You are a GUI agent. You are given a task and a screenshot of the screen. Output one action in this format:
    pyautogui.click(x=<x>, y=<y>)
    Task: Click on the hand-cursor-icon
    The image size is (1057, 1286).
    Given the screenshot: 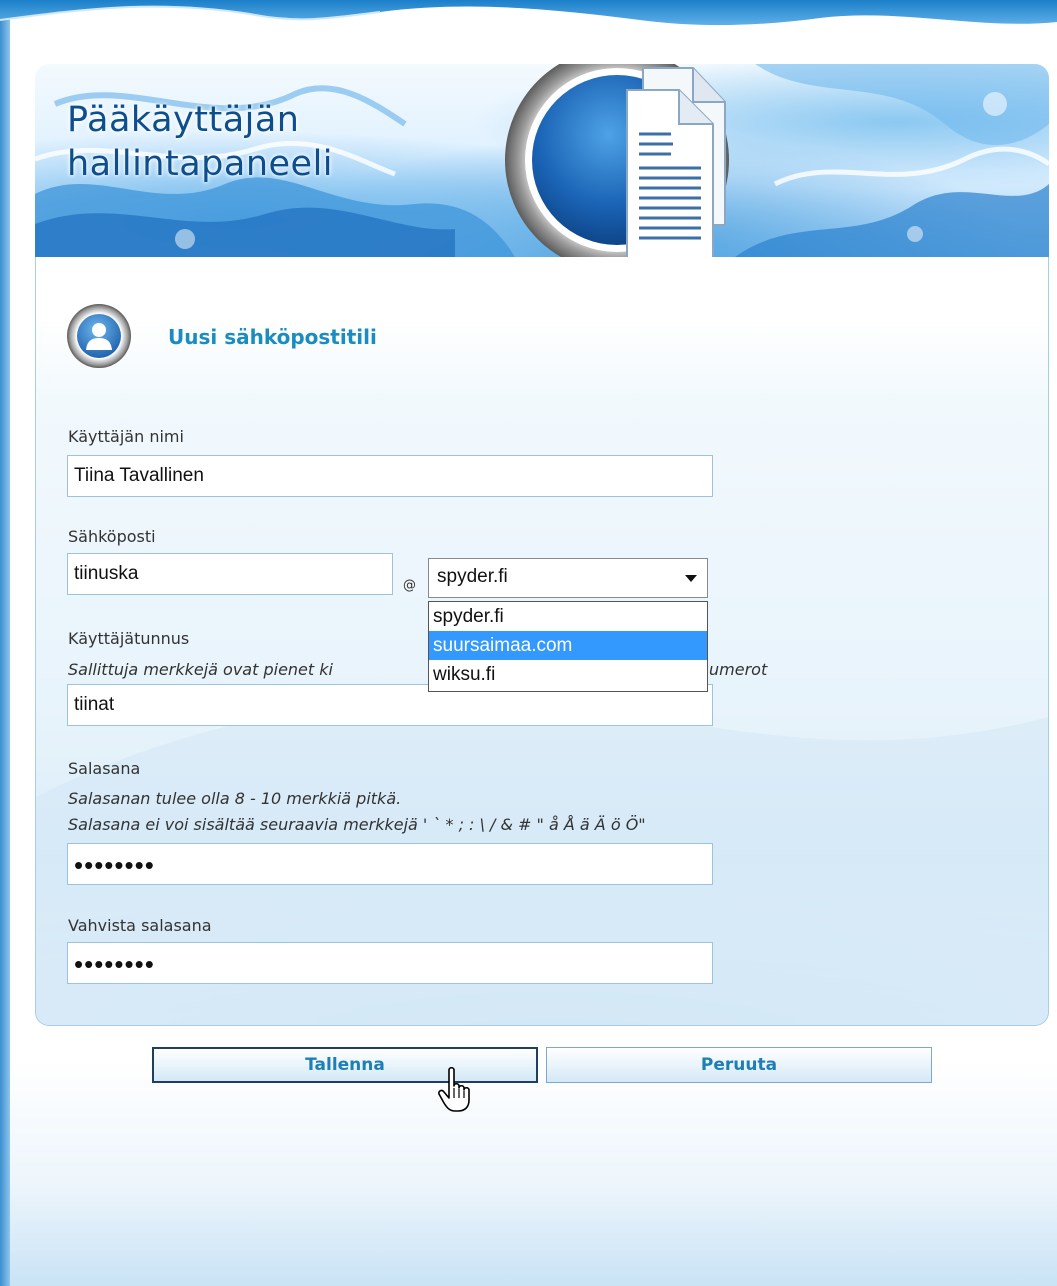 What is the action you would take?
    pyautogui.click(x=454, y=1089)
    